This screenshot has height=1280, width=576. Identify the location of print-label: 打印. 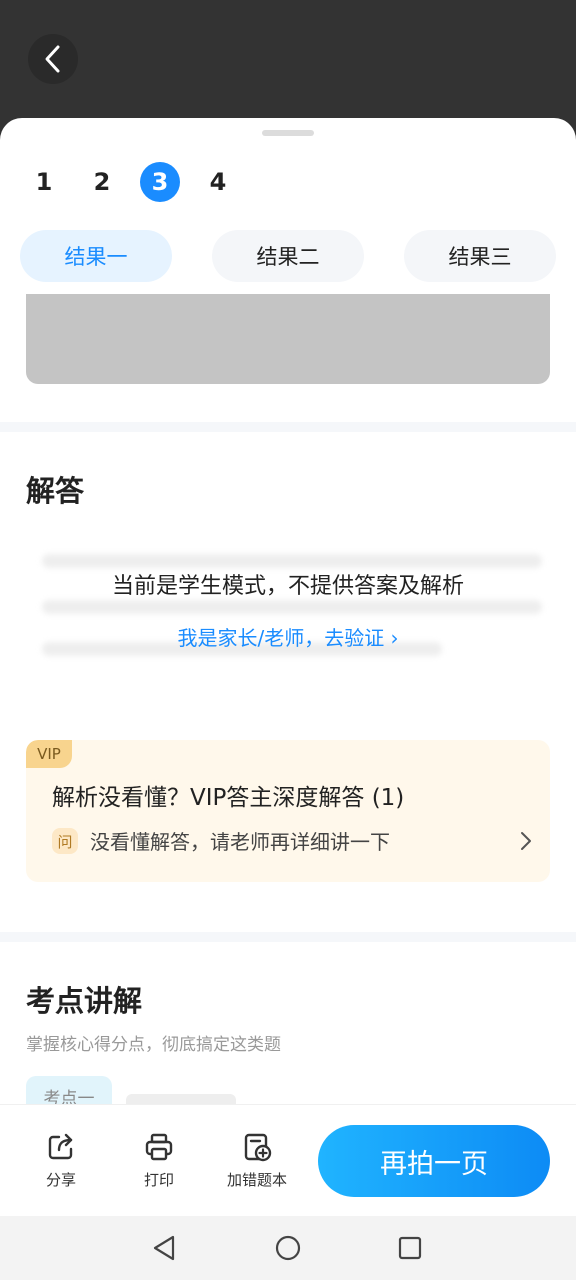
(158, 1180).